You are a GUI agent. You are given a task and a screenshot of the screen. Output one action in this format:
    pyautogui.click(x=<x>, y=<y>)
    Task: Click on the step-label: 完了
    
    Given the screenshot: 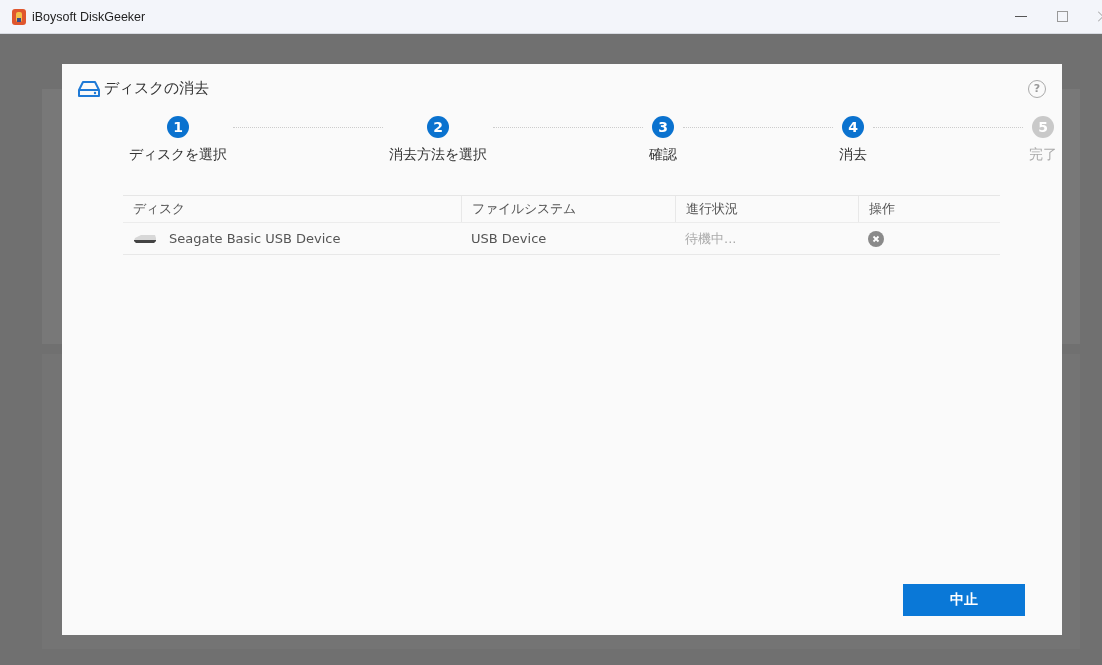 What is the action you would take?
    pyautogui.click(x=1043, y=155)
    